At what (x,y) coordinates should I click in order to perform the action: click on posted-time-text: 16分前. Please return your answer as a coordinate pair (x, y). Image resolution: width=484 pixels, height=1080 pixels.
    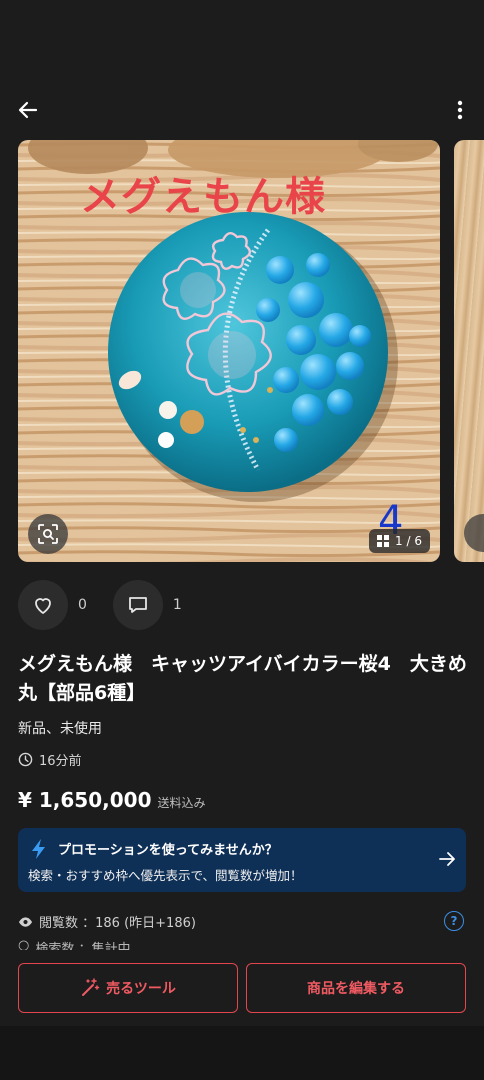
    Looking at the image, I should click on (60, 761).